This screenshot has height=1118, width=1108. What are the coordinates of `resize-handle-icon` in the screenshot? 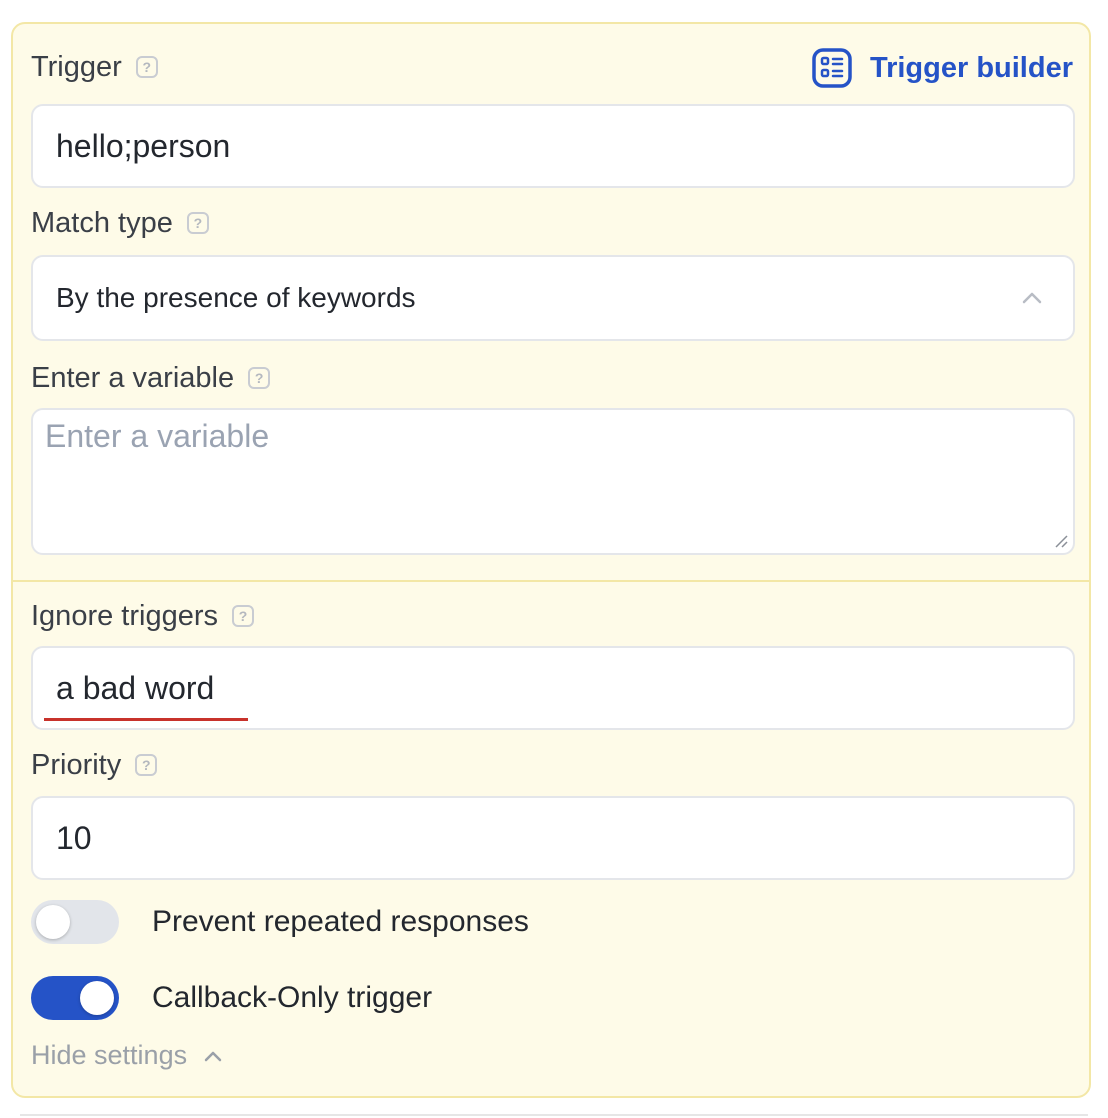 It's located at (1061, 541).